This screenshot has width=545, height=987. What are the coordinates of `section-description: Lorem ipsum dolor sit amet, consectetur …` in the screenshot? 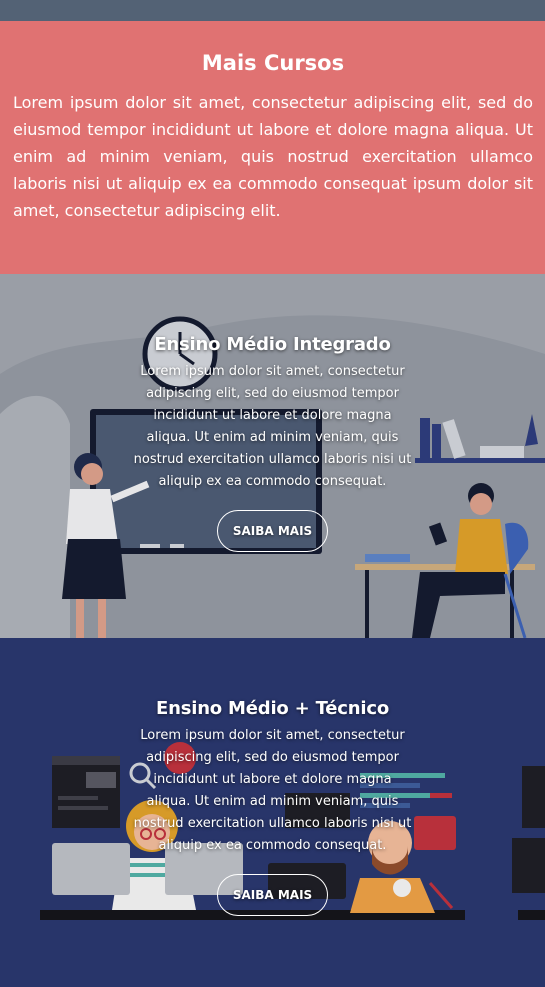 It's located at (273, 156).